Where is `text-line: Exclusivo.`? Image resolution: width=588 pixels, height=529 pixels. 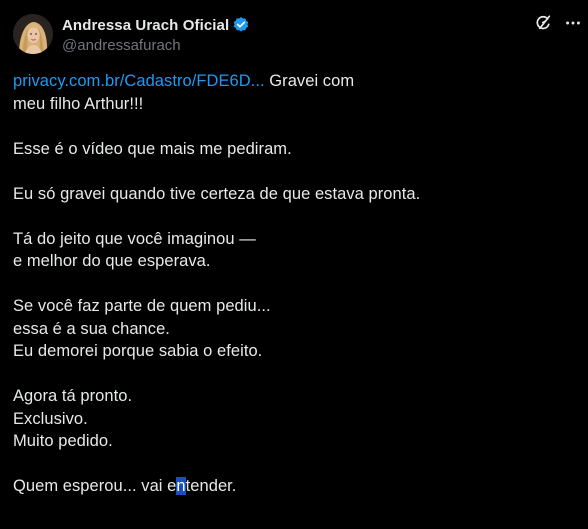 text-line: Exclusivo. is located at coordinates (50, 418).